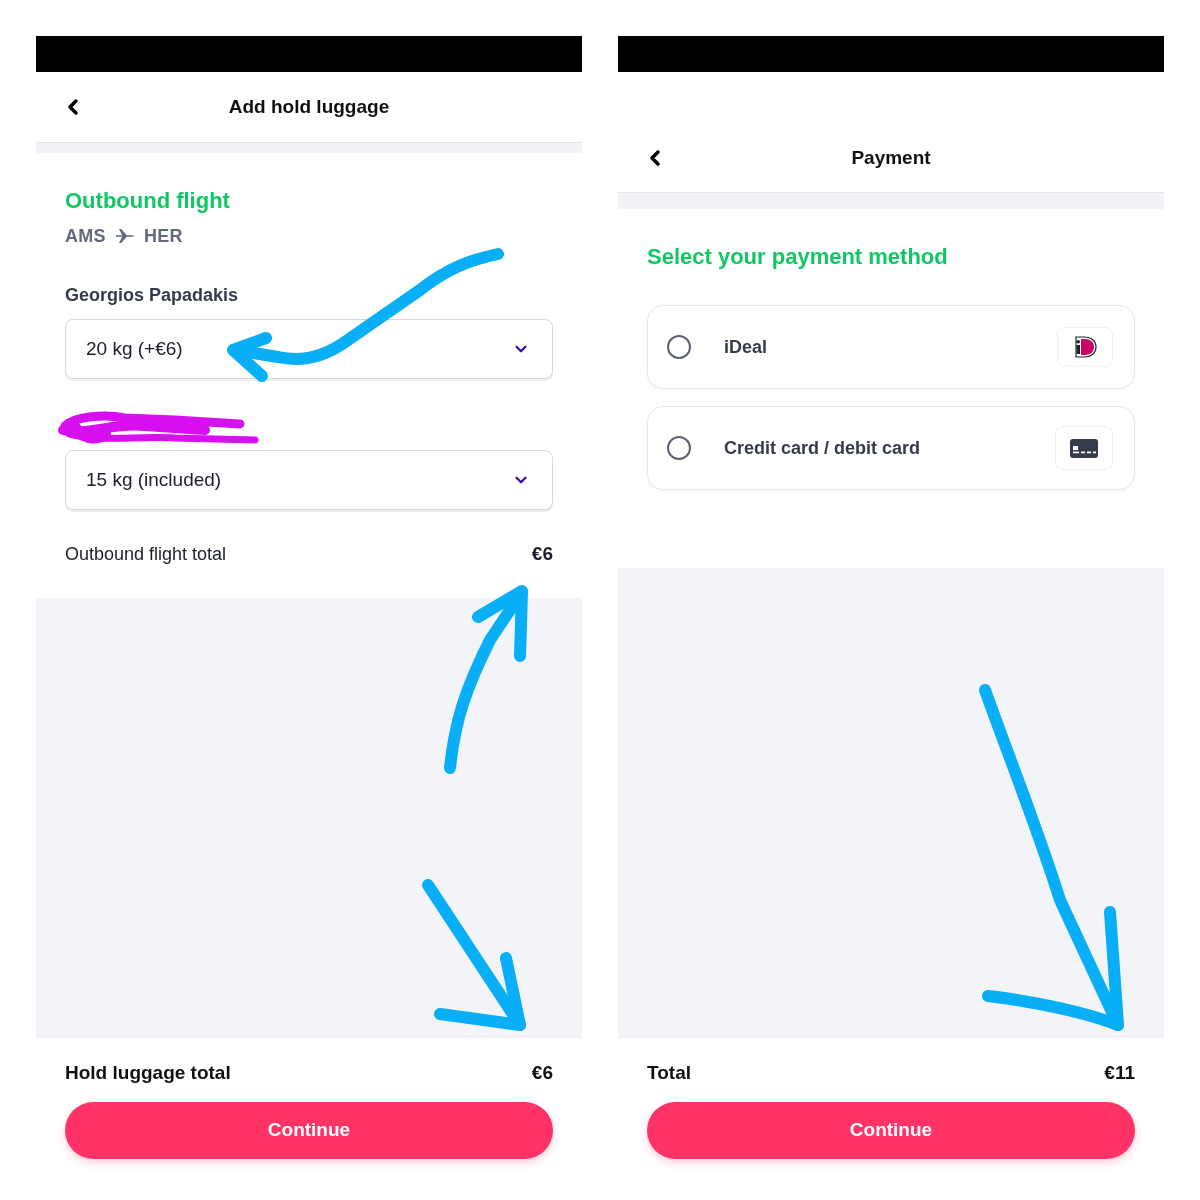 The height and width of the screenshot is (1200, 1200). What do you see at coordinates (152, 295) in the screenshot?
I see `passenger-name: Georgios Papadakis` at bounding box center [152, 295].